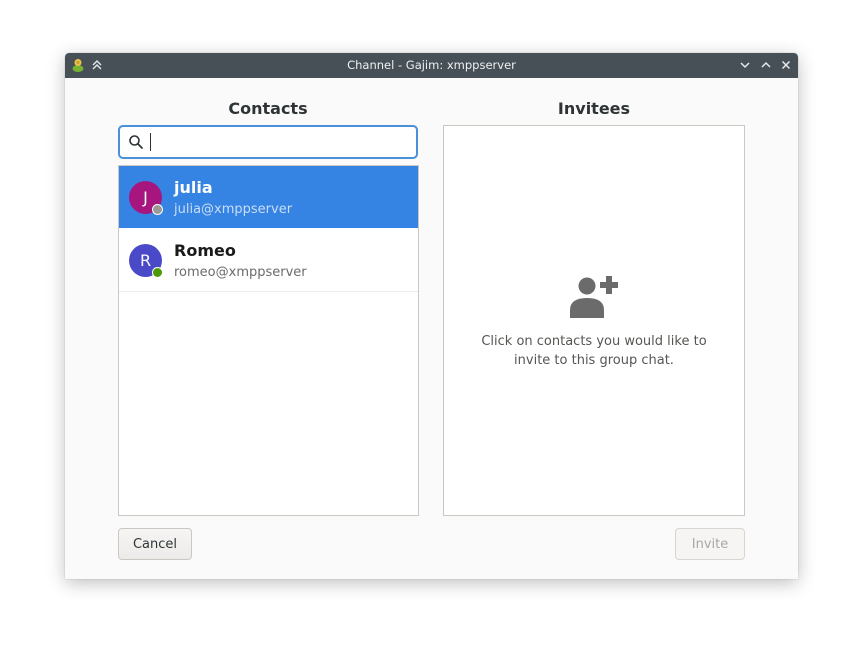 The image size is (863, 657). What do you see at coordinates (233, 209) in the screenshot?
I see `contact-jid: julia@xmppserver` at bounding box center [233, 209].